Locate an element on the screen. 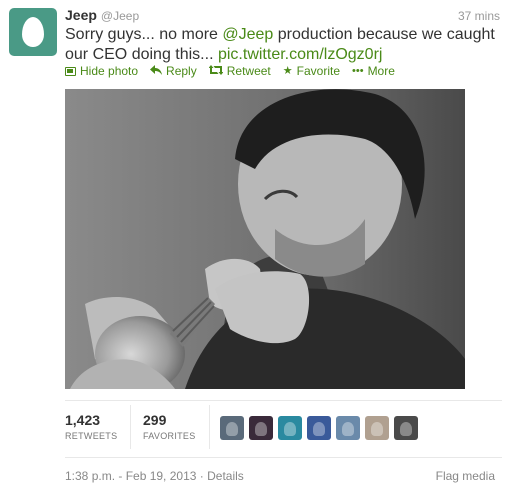 The width and height of the screenshot is (509, 490). favorites-label: FAVORITES is located at coordinates (169, 436).